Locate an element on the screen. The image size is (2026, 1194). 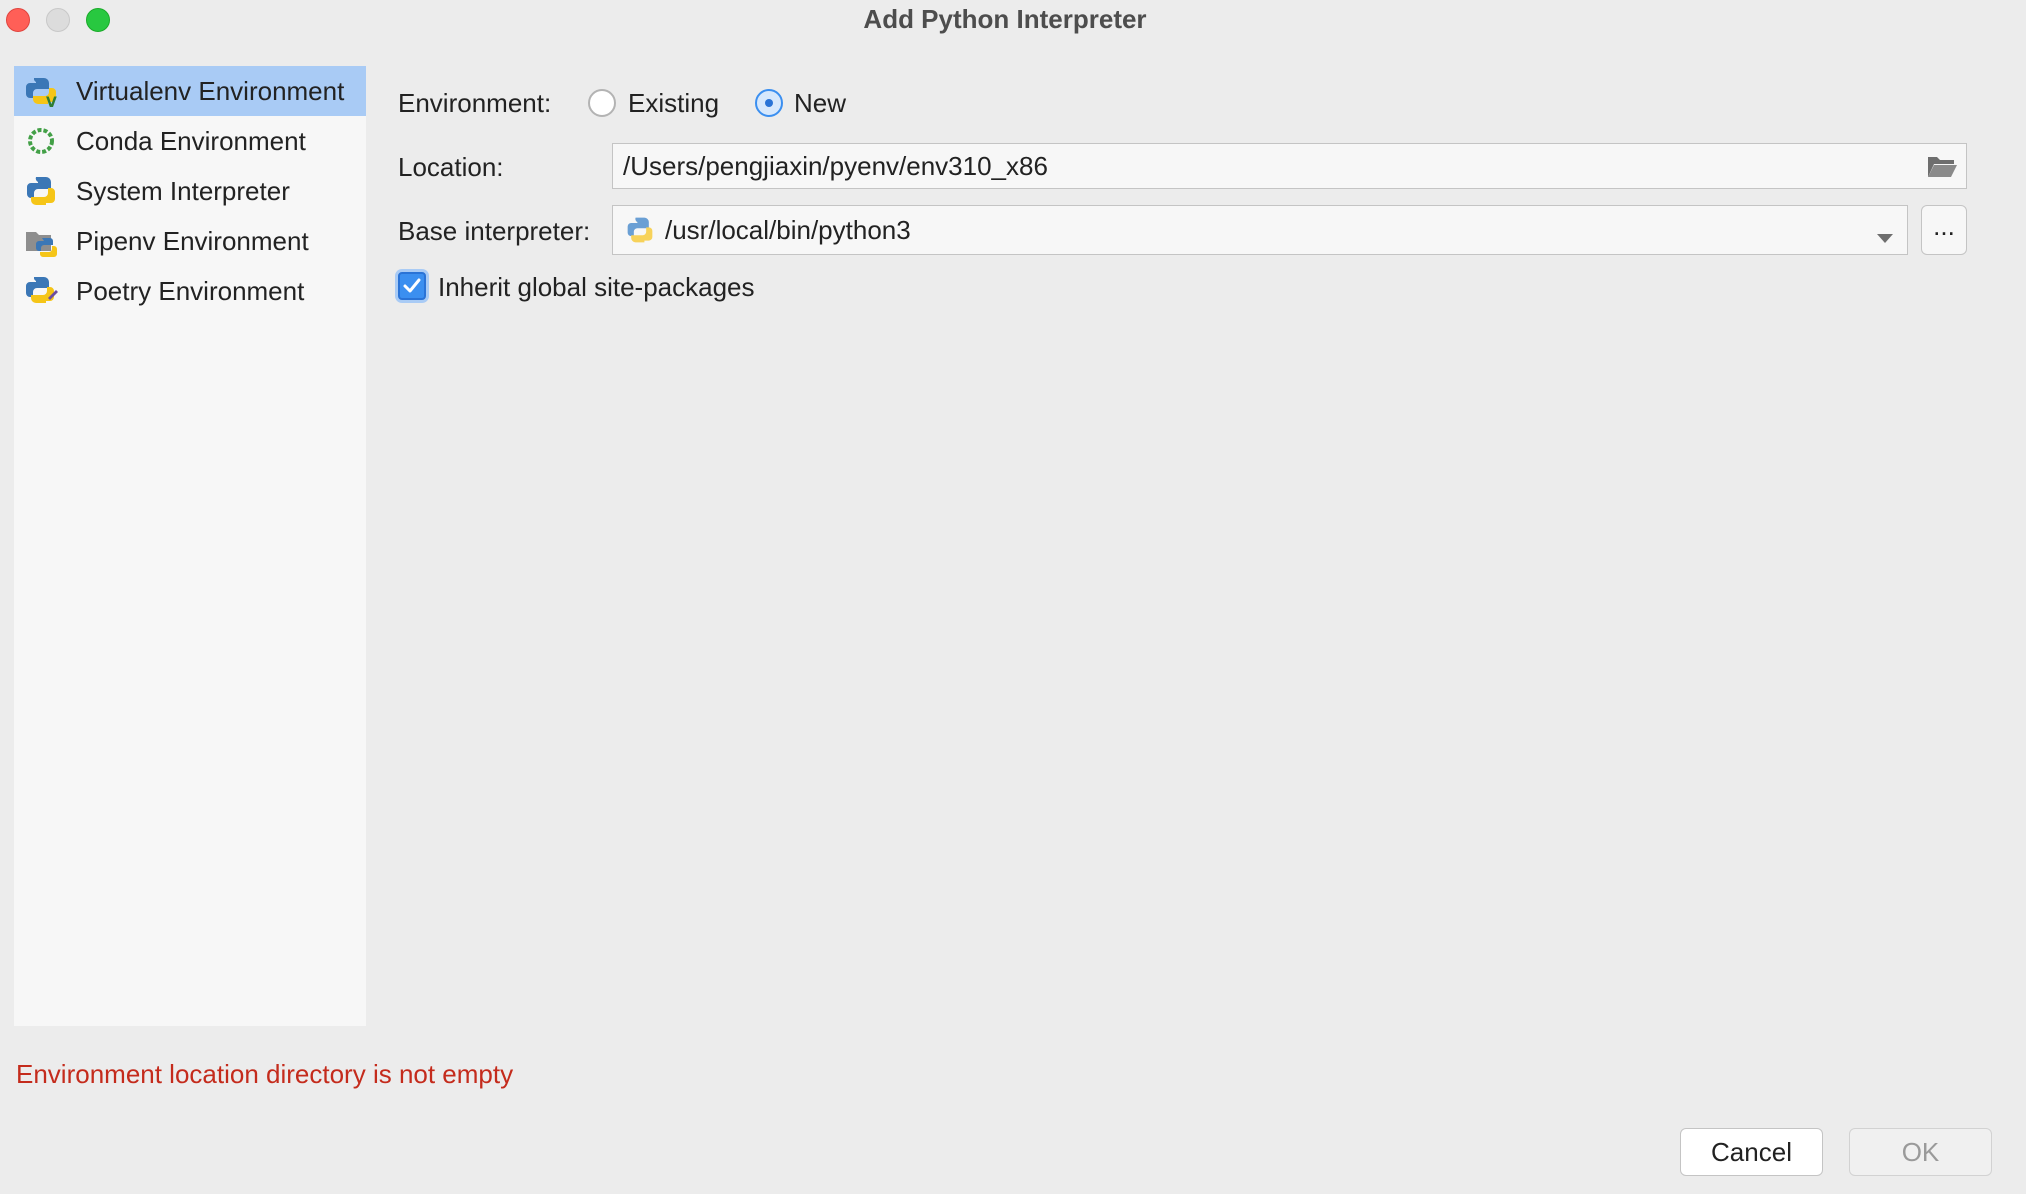
sidebar-item-system-interpreter: System Interpreter is located at coordinates (190, 191).